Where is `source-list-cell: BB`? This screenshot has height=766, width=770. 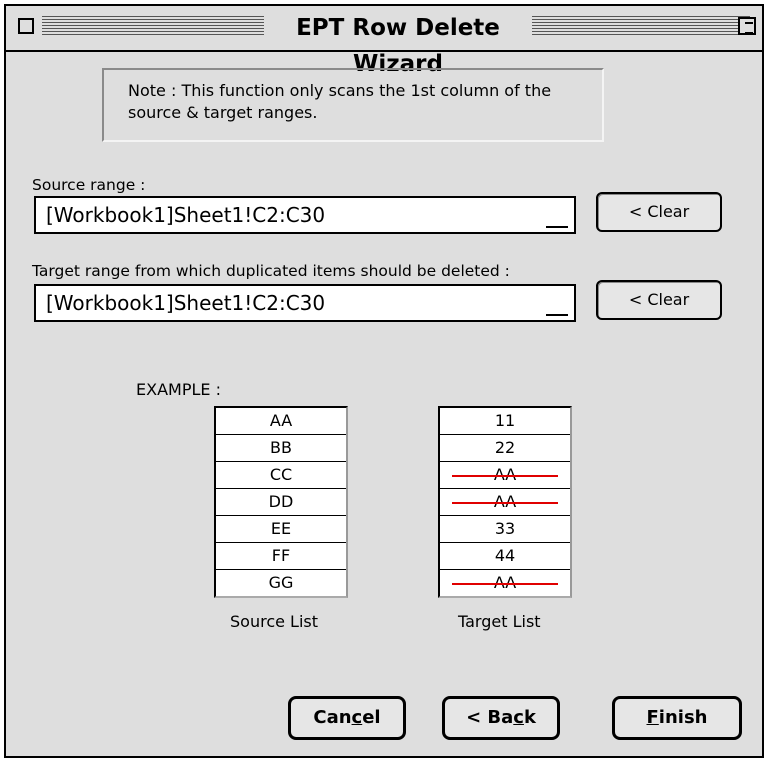
source-list-cell: BB is located at coordinates (281, 448).